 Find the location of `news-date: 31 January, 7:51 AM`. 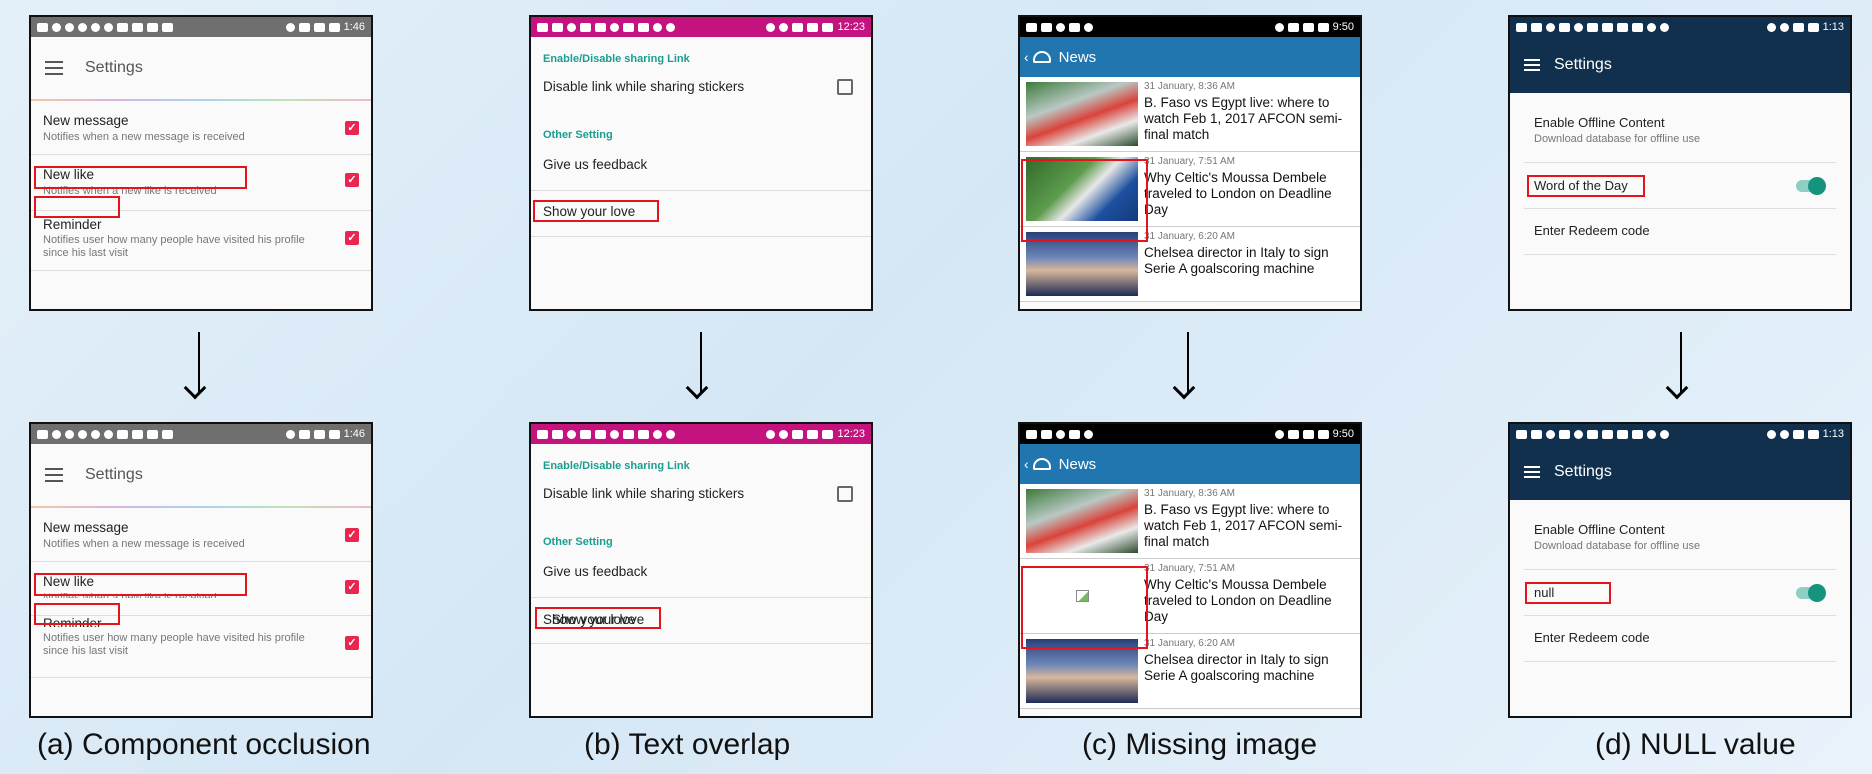

news-date: 31 January, 7:51 AM is located at coordinates (1189, 568).